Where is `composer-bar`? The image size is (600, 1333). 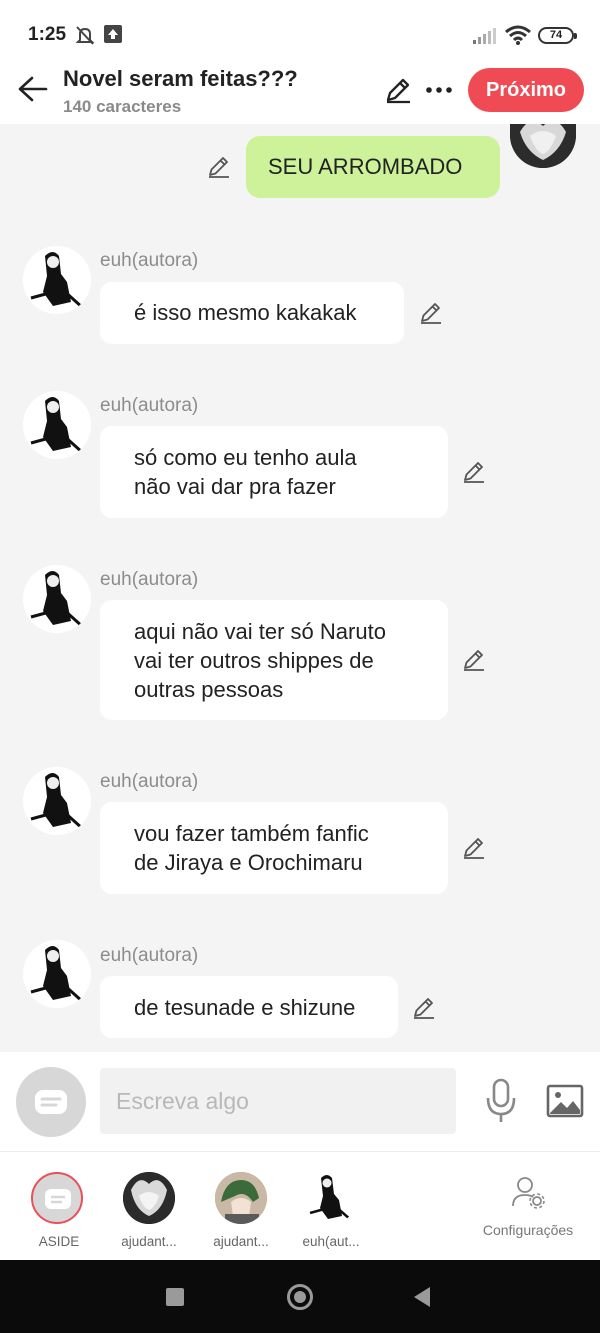
composer-bar is located at coordinates (300, 1102).